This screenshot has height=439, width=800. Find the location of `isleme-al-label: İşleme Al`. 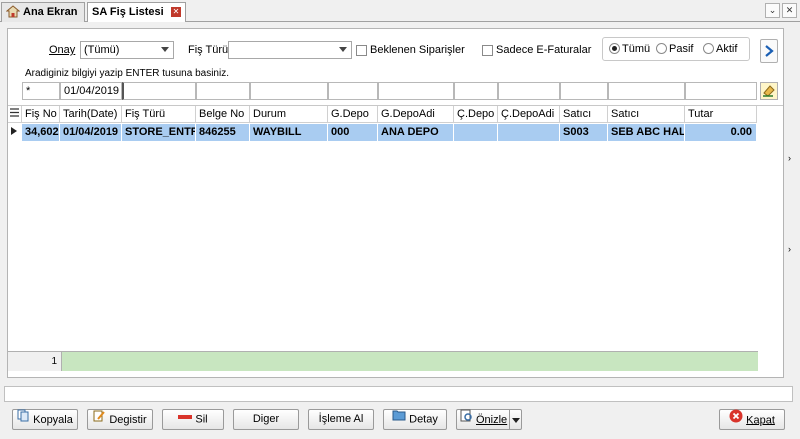

isleme-al-label: İşleme Al is located at coordinates (341, 419).